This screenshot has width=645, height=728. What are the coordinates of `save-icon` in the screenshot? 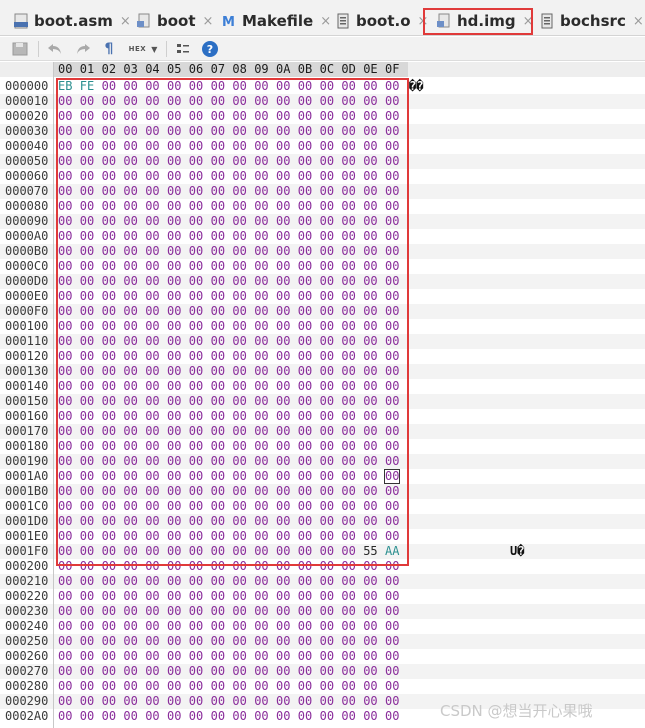 It's located at (20, 49).